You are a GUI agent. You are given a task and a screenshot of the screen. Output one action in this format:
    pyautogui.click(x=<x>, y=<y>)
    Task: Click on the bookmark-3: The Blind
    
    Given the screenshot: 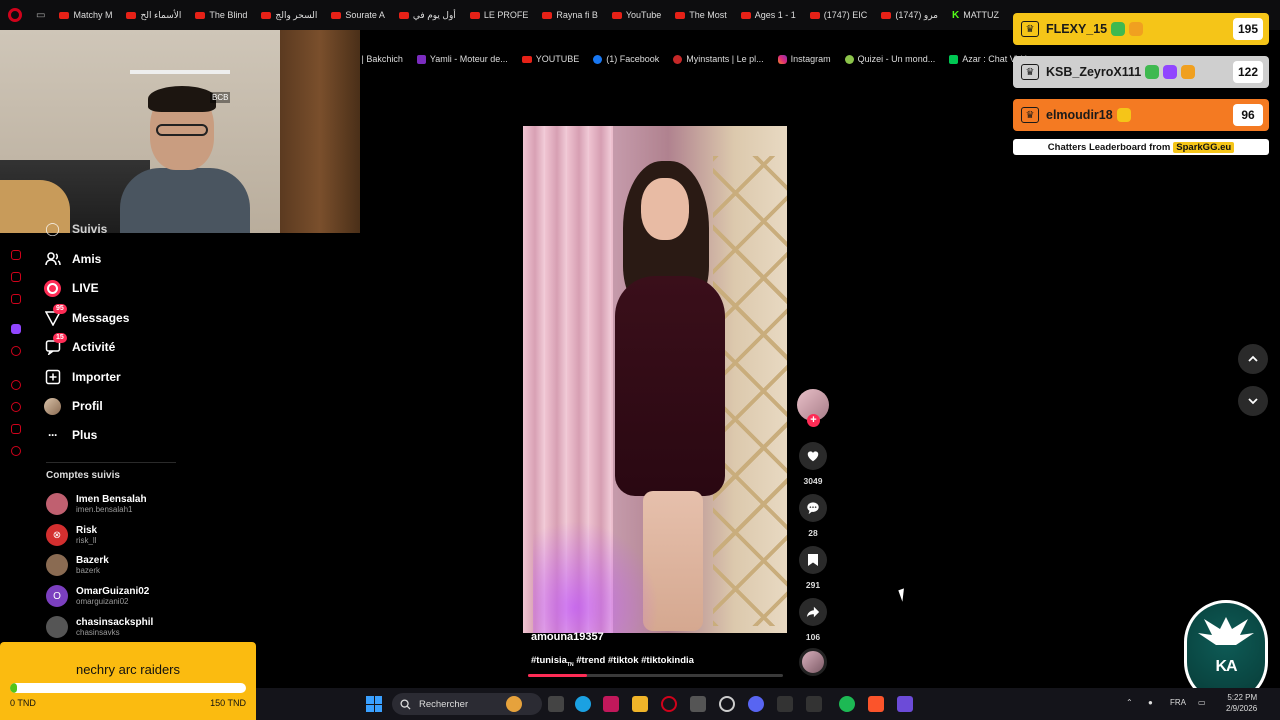 What is the action you would take?
    pyautogui.click(x=221, y=15)
    